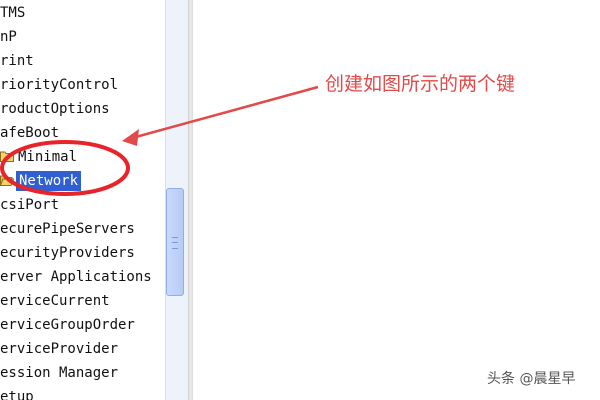 This screenshot has width=600, height=400. What do you see at coordinates (225, 112) in the screenshot?
I see `annotation-arrow-line` at bounding box center [225, 112].